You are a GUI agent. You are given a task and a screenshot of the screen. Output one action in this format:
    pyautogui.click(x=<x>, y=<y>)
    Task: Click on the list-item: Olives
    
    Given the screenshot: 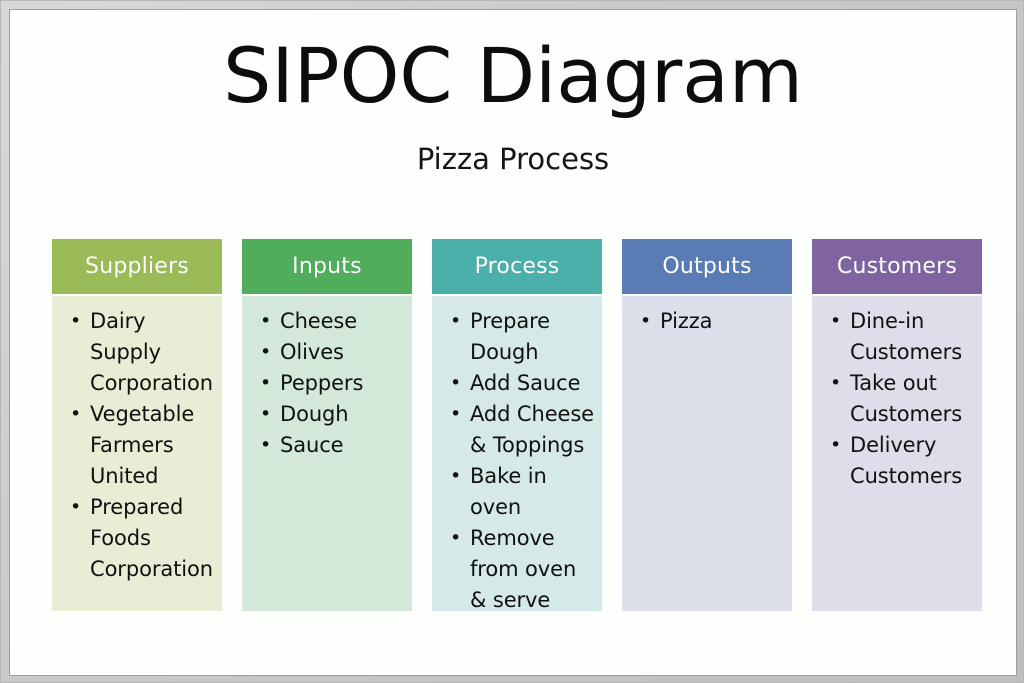 What is the action you would take?
    pyautogui.click(x=332, y=352)
    